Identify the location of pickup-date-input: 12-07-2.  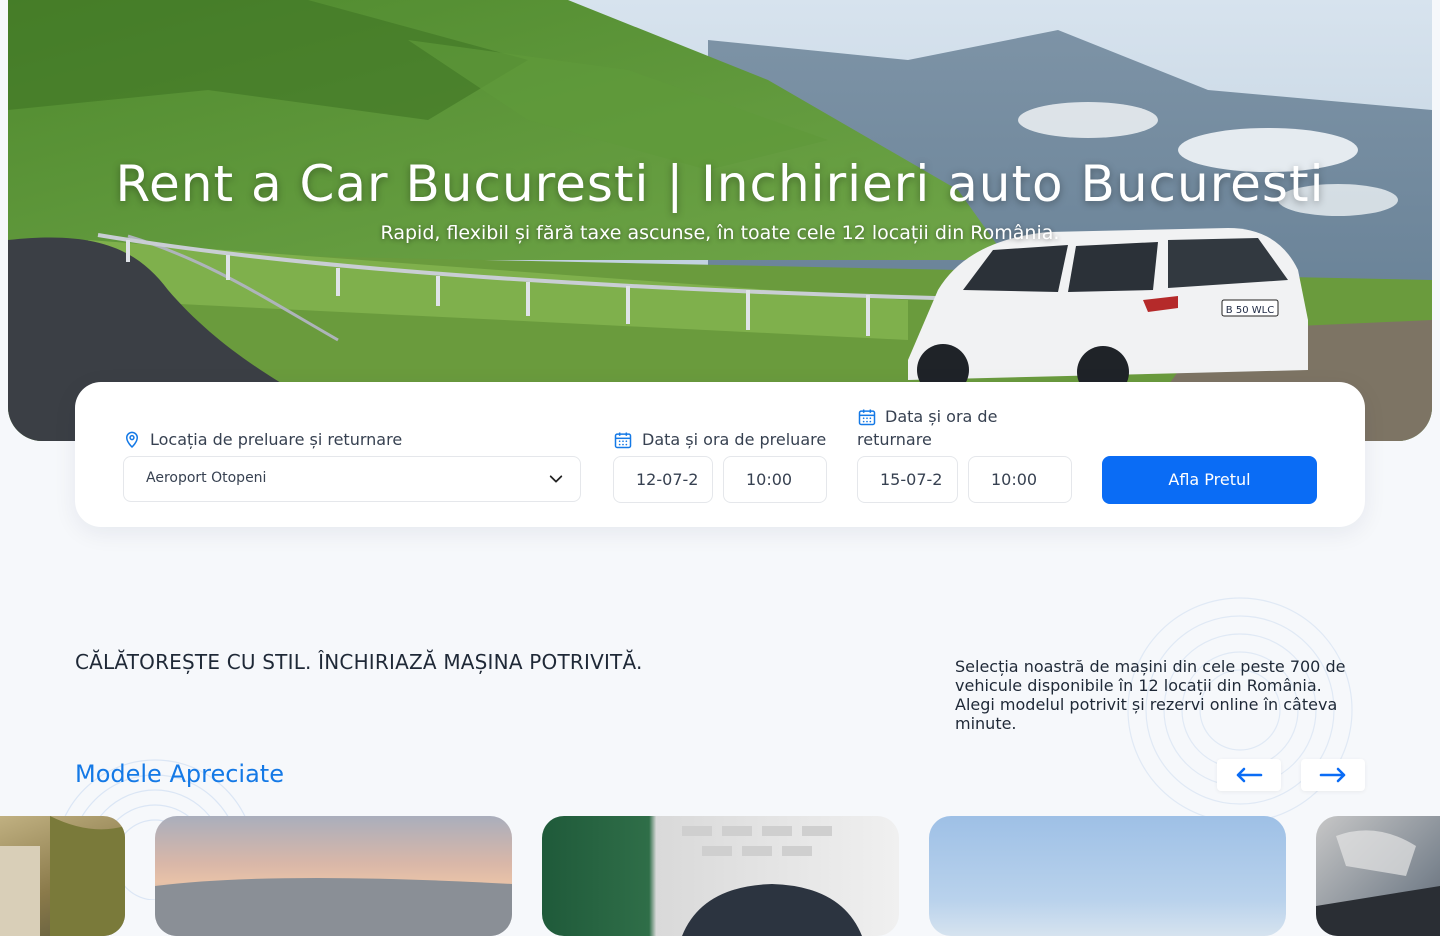
(663, 479).